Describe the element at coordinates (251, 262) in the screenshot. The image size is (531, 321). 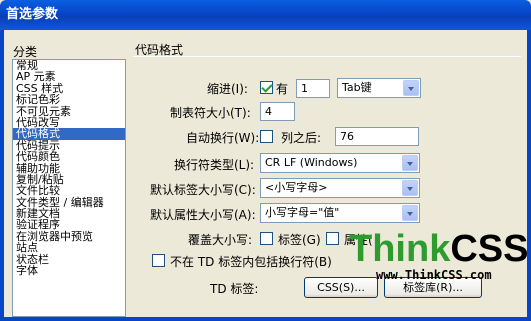
I see `td-linebreak-label: 不在 TD 标签内包括换行符(B)` at that location.